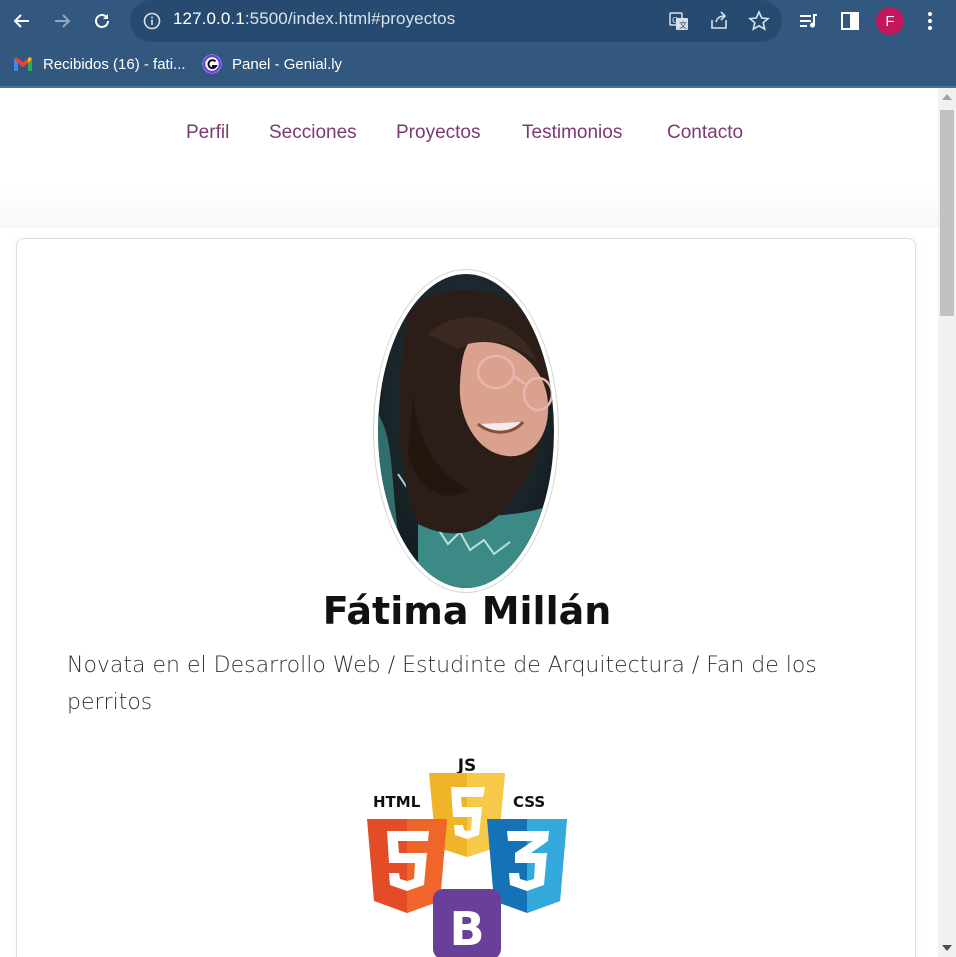 The width and height of the screenshot is (956, 957). Describe the element at coordinates (212, 64) in the screenshot. I see `genially-icon` at that location.